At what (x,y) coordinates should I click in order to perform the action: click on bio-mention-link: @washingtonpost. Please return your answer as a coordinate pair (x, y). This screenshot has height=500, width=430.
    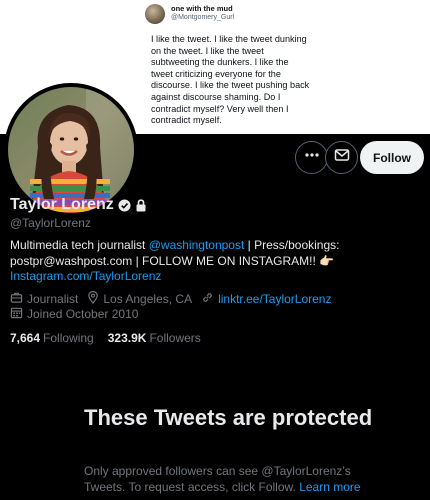
    Looking at the image, I should click on (197, 245).